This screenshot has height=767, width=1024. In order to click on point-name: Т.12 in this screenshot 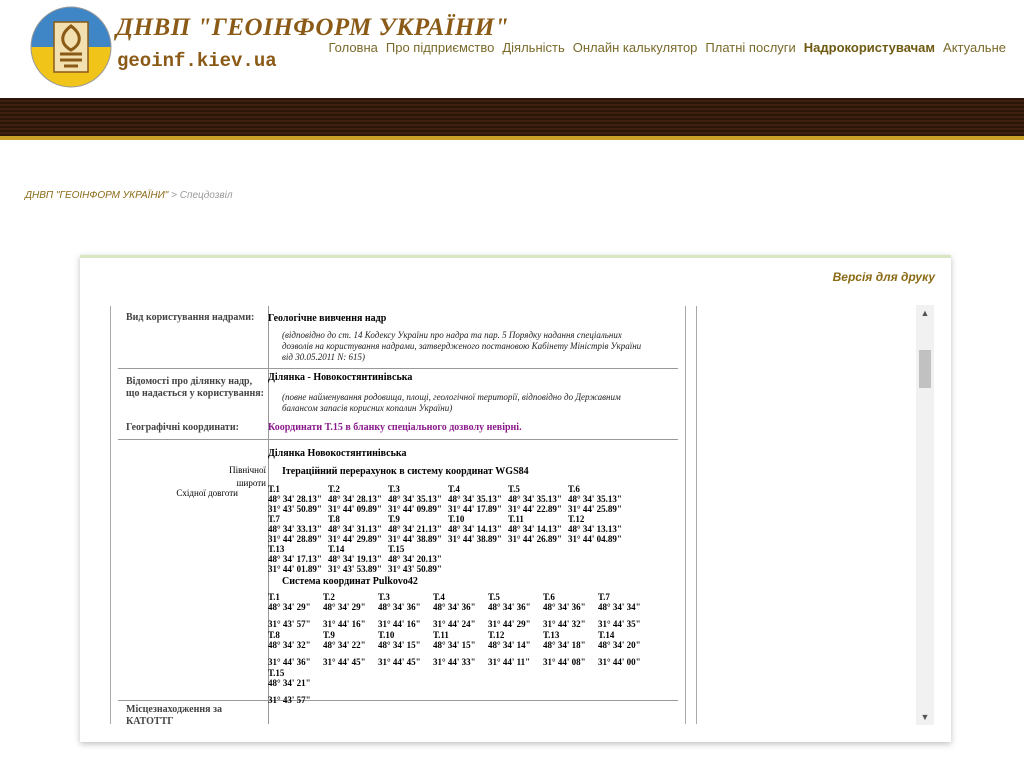, I will do `click(576, 519)`.